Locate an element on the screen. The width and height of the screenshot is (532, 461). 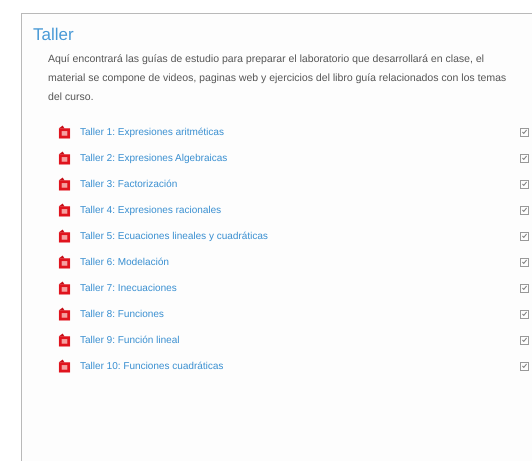
resource-link: Taller 1: Expresiones aritméticas is located at coordinates (152, 132).